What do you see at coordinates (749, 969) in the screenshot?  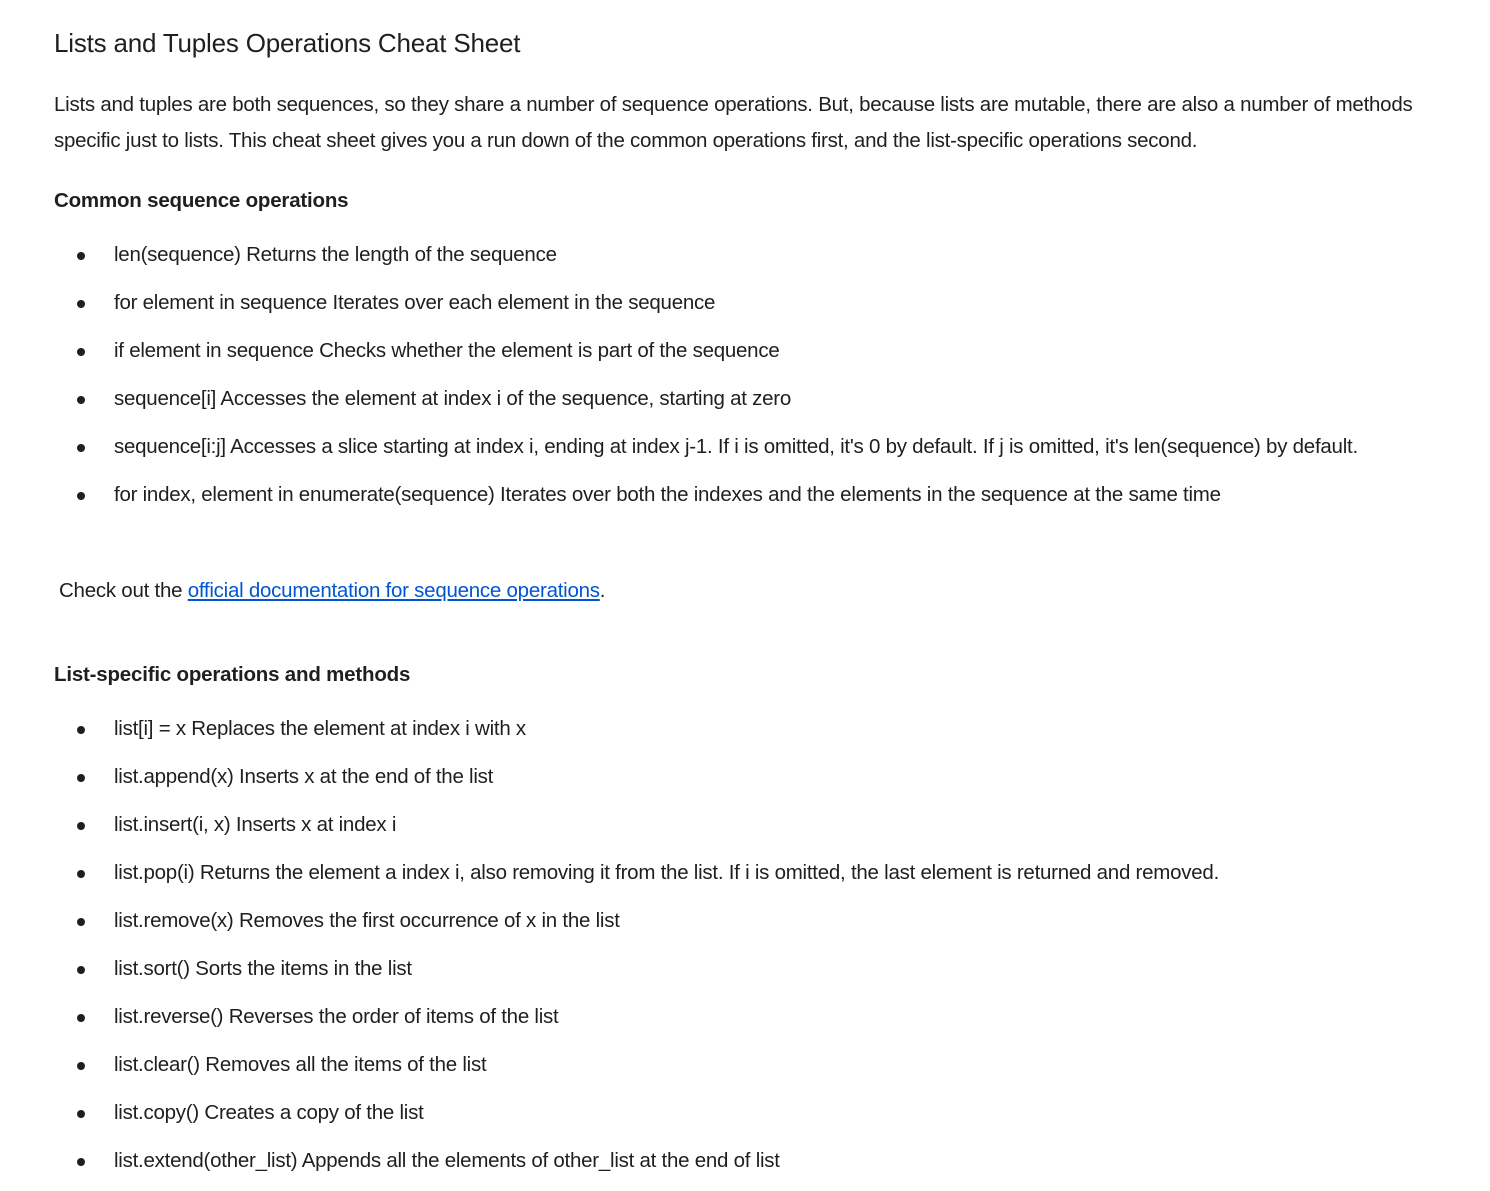 I see `list-item: list.sort() Sorts the items in the list` at bounding box center [749, 969].